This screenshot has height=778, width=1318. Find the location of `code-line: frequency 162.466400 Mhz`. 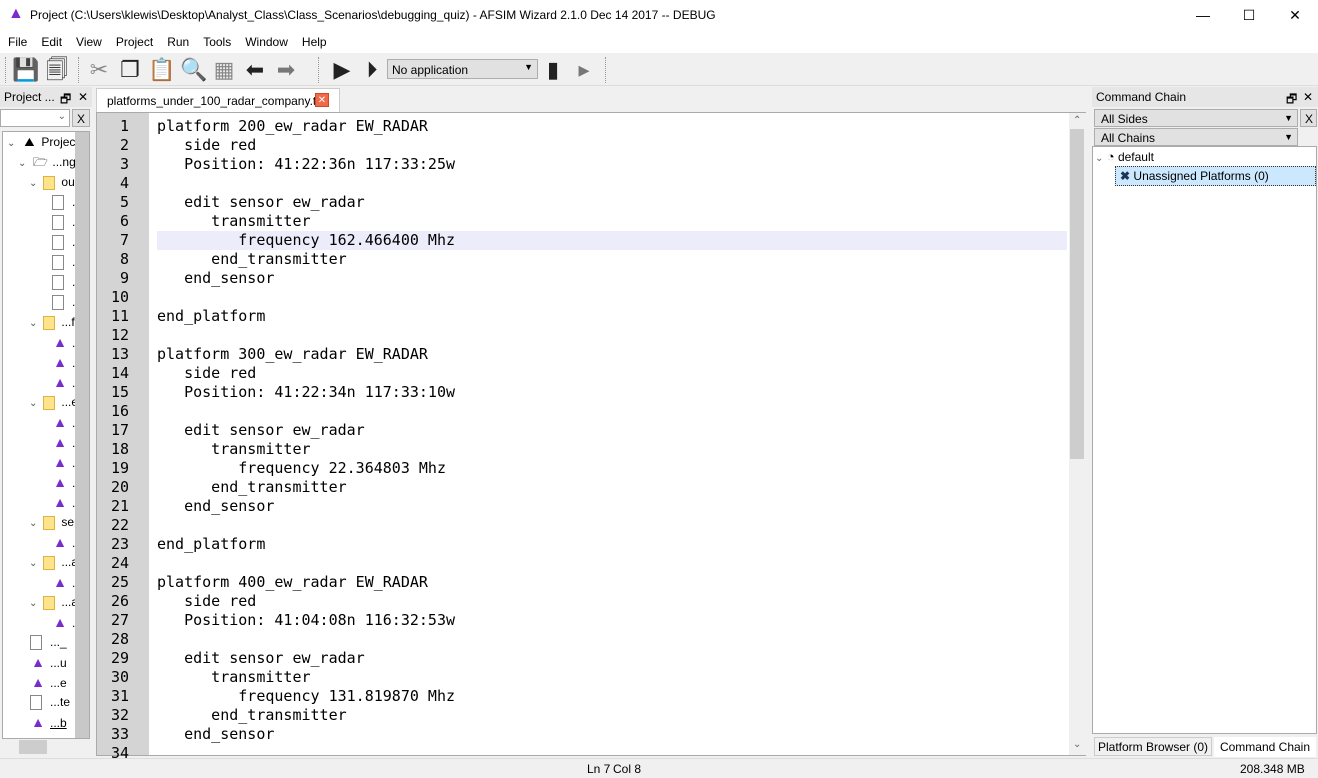

code-line: frequency 162.466400 Mhz is located at coordinates (306, 240).